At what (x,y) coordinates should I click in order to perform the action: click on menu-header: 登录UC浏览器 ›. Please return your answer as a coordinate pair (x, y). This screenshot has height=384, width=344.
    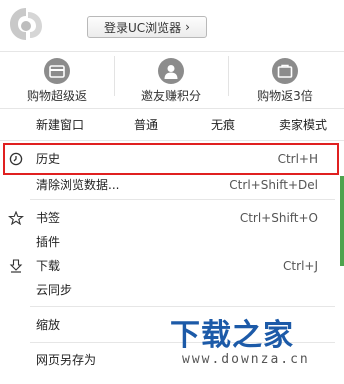
    Looking at the image, I should click on (172, 25).